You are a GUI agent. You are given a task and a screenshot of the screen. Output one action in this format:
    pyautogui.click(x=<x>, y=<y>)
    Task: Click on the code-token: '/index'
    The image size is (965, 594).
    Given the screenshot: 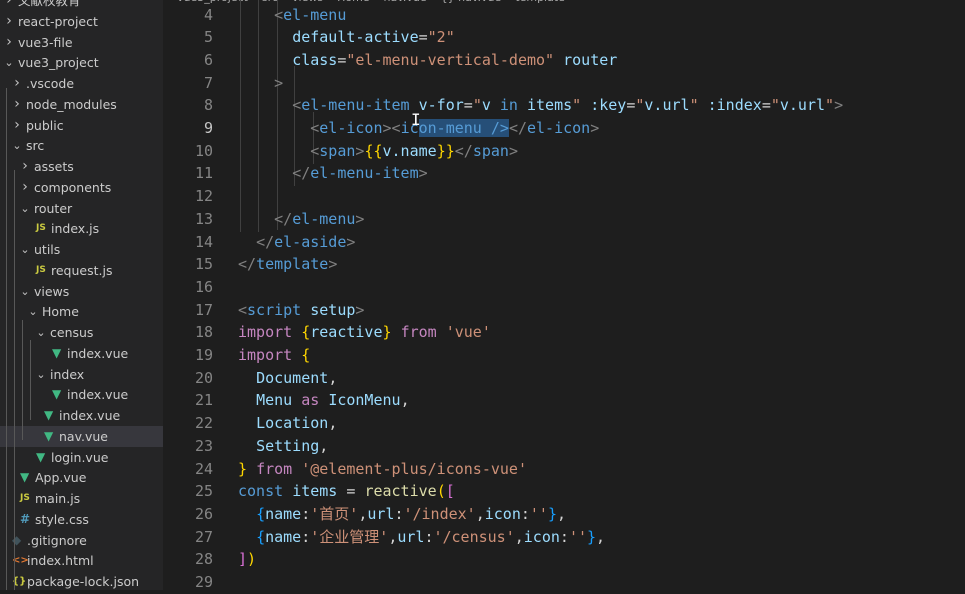 What is the action you would take?
    pyautogui.click(x=439, y=513)
    